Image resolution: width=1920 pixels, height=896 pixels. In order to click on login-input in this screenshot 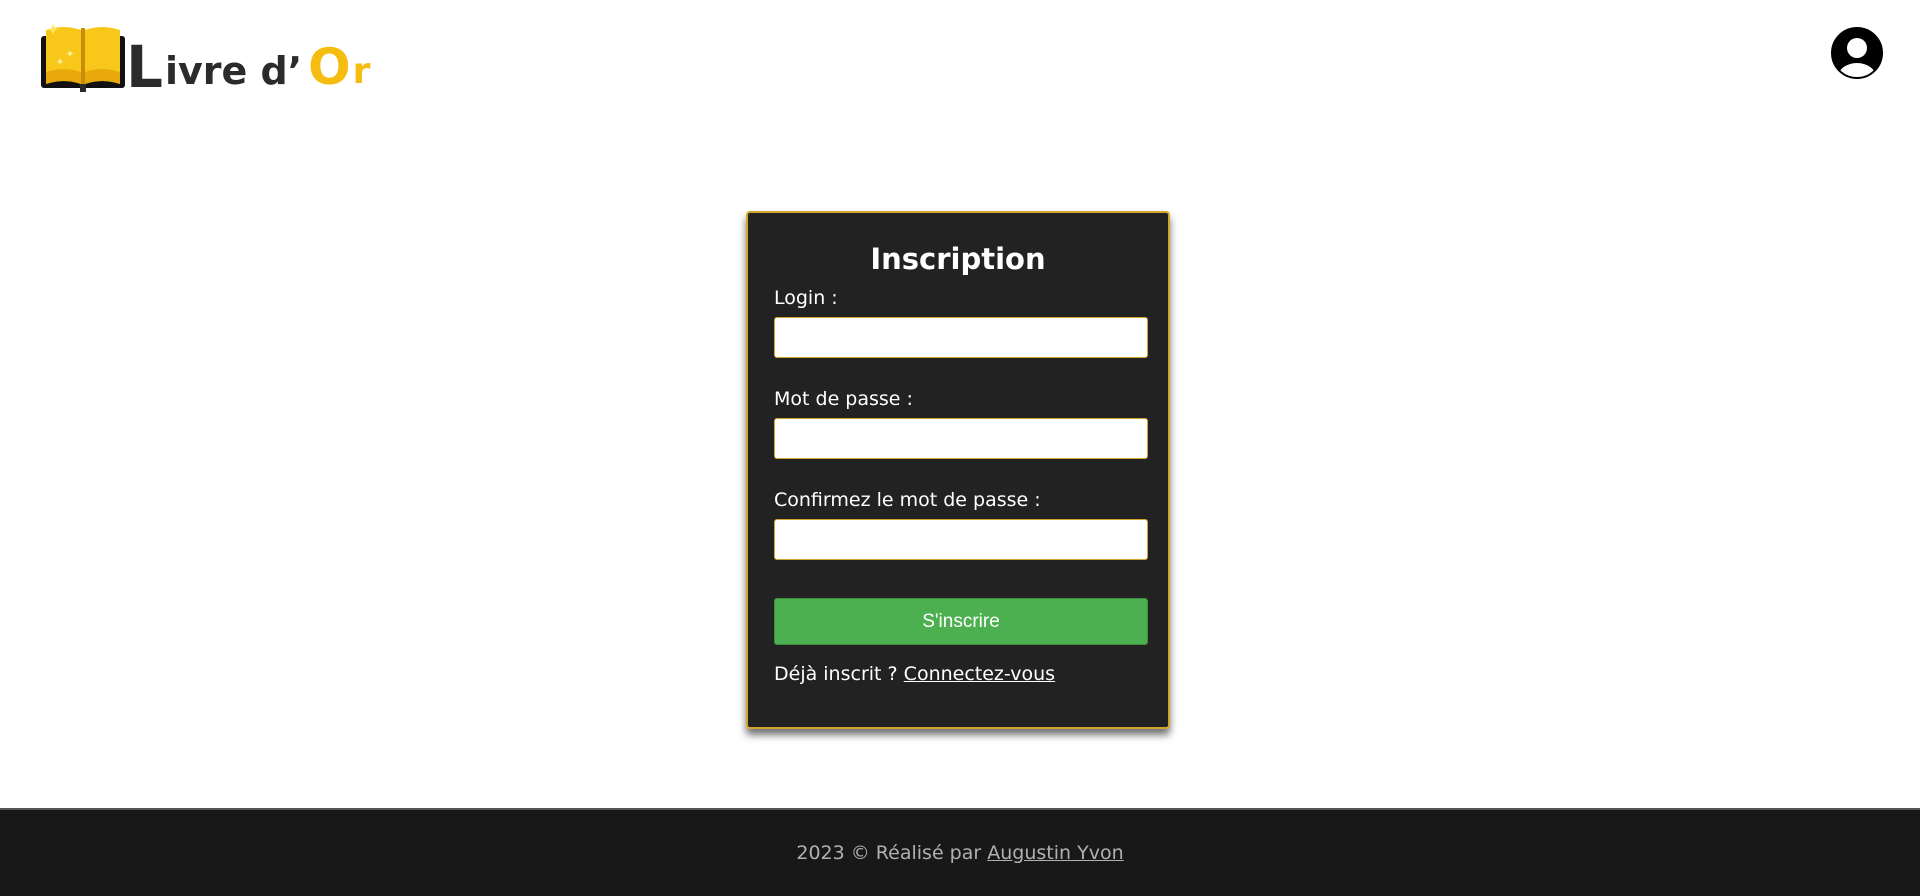, I will do `click(961, 337)`.